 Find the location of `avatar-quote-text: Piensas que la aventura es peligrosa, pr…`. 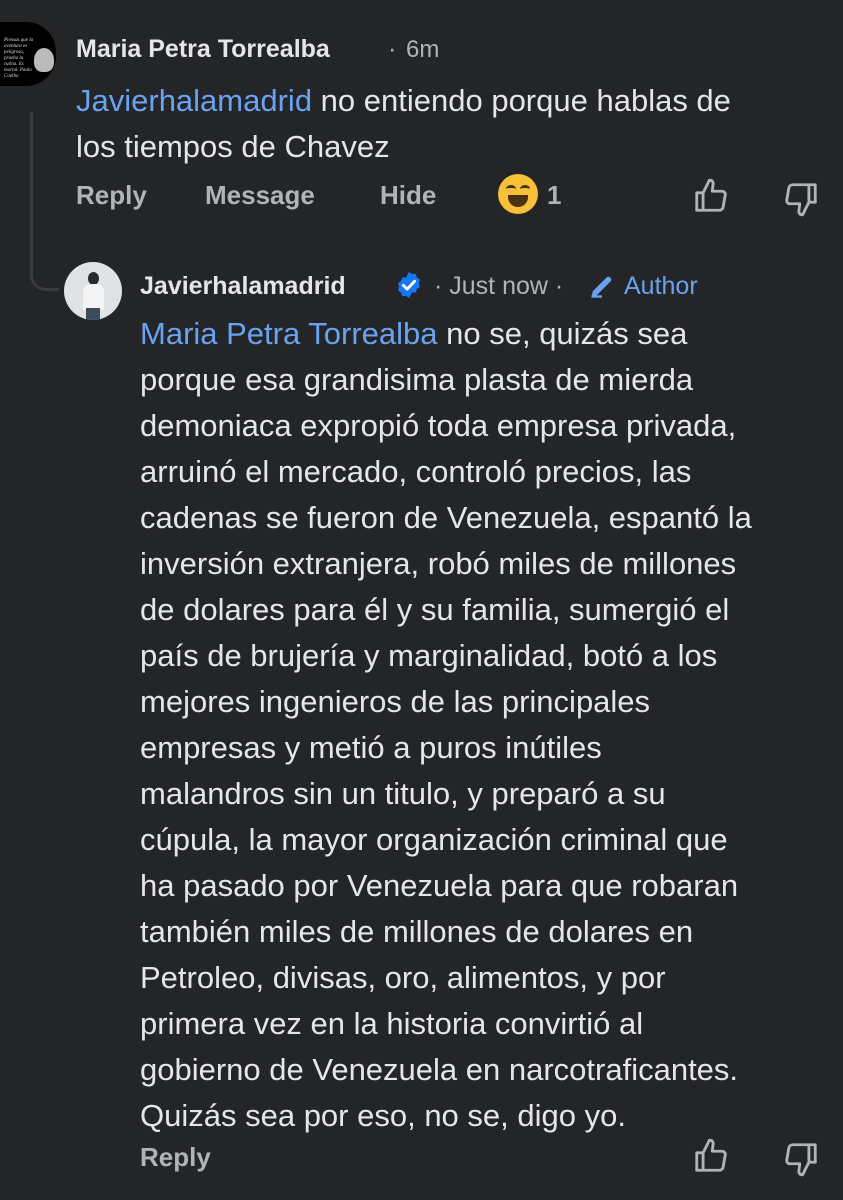

avatar-quote-text: Piensas que la aventura es peligrosa, pr… is located at coordinates (19, 58).